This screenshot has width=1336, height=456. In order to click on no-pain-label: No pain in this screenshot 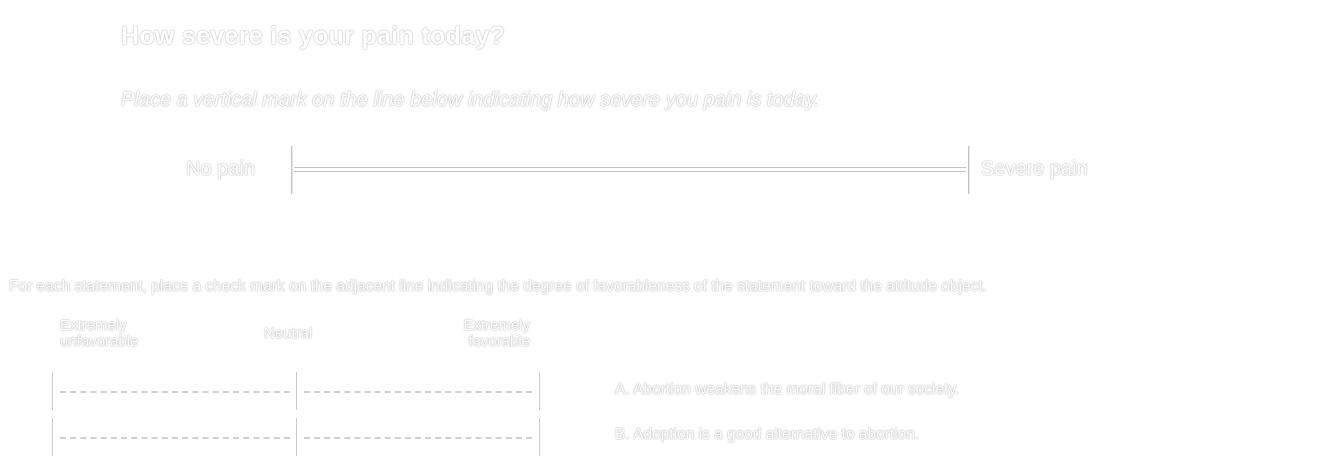, I will do `click(220, 169)`.